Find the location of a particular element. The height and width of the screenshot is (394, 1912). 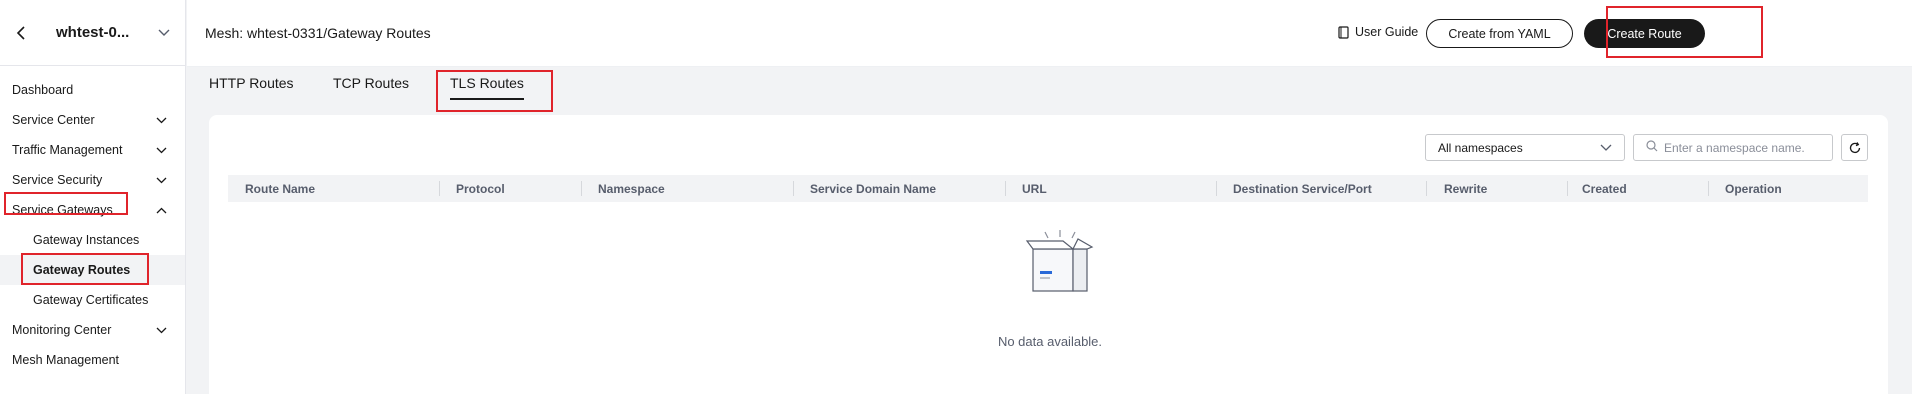

sidebar-item-monitoring-center: Monitoring Center is located at coordinates (92, 330).